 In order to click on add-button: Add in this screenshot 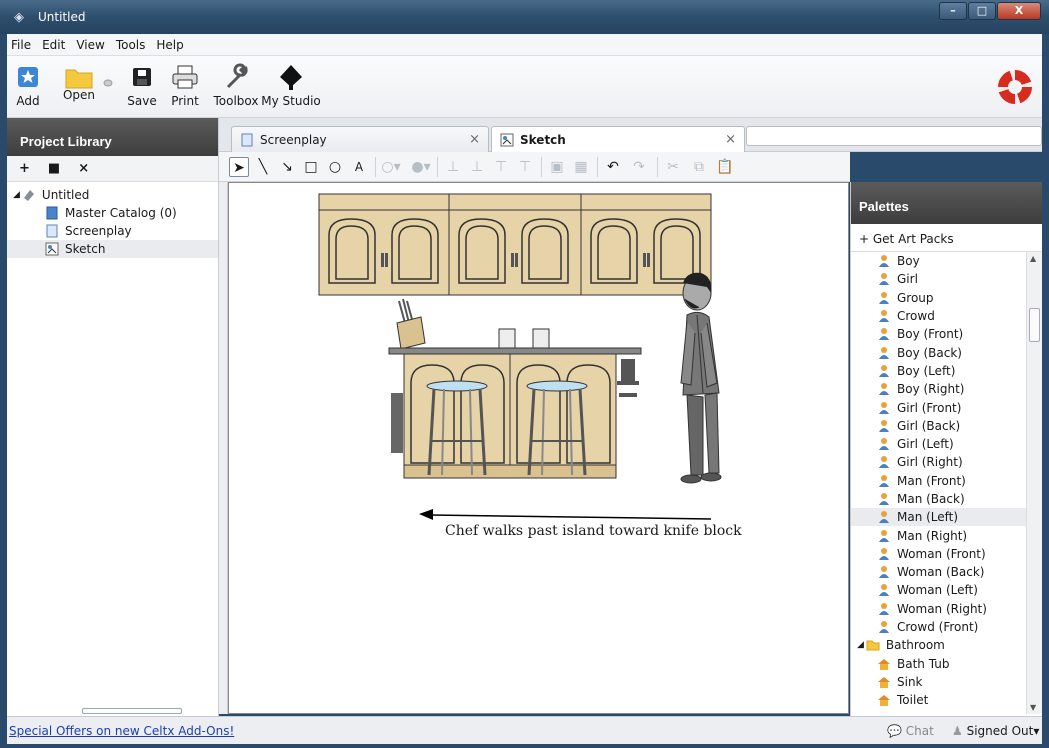, I will do `click(28, 85)`.